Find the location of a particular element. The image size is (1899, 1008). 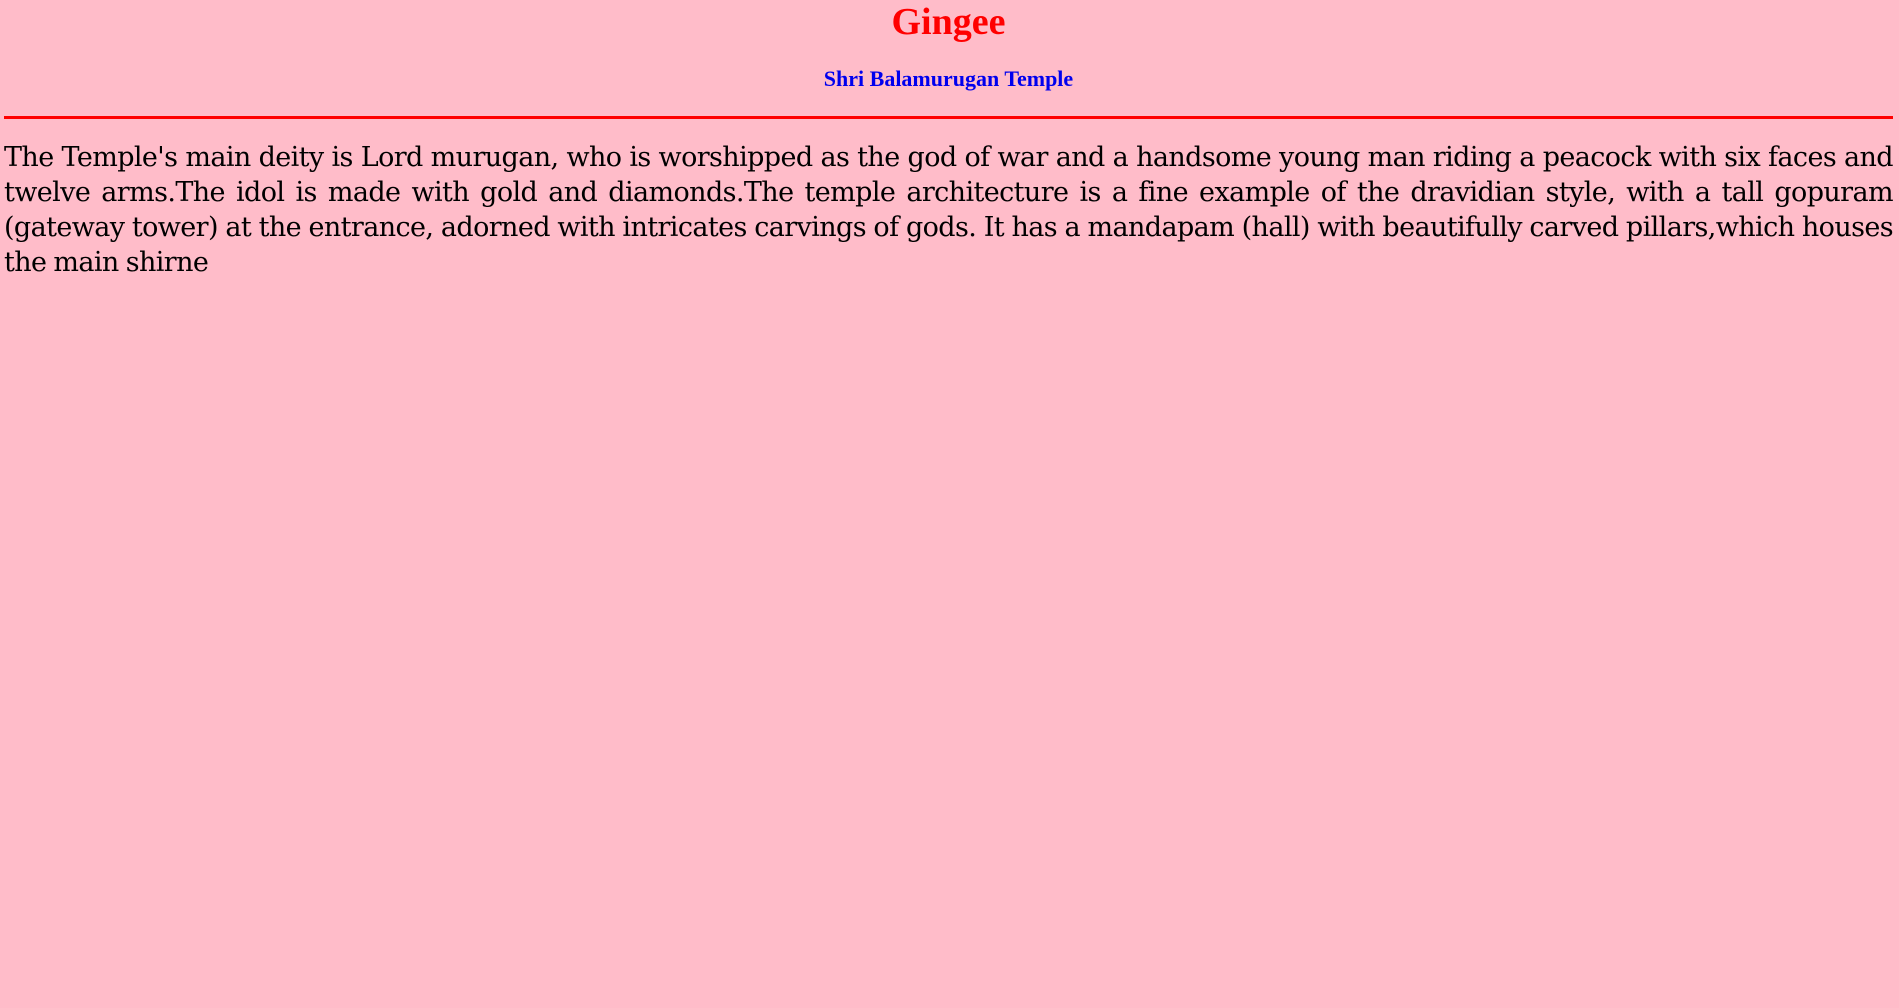

page-subtitle: Shri Balamurugan Temple is located at coordinates (948, 78).